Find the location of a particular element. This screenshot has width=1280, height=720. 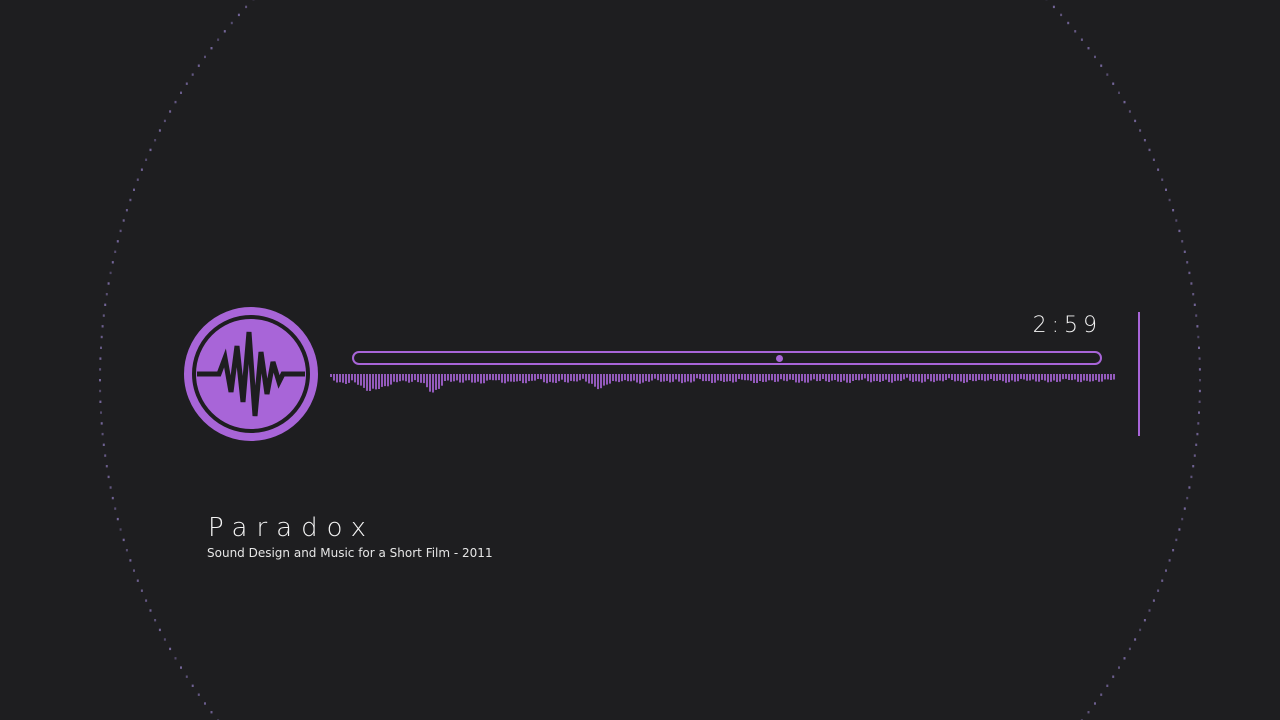

waveform-icon is located at coordinates (251, 374).